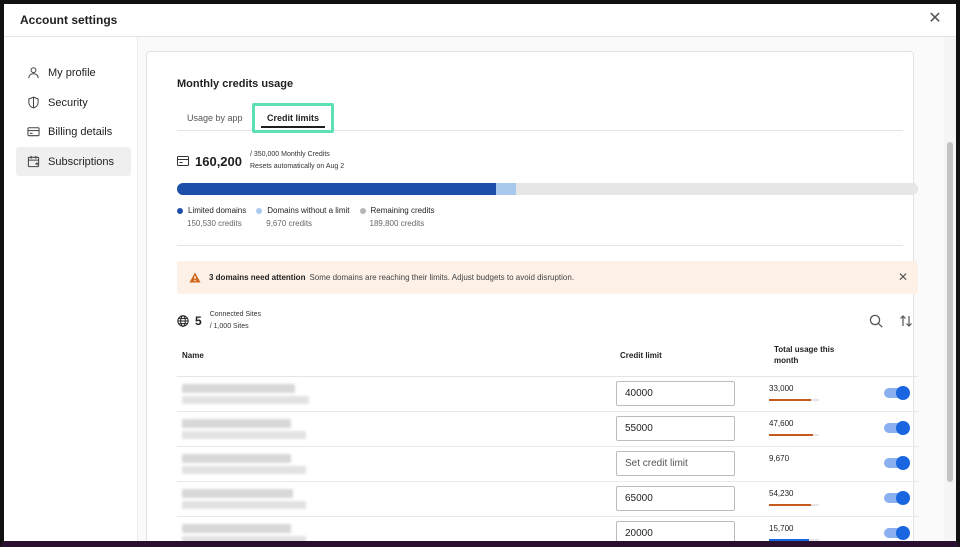  What do you see at coordinates (641, 355) in the screenshot?
I see `column-header-credit-limit: Credit limit` at bounding box center [641, 355].